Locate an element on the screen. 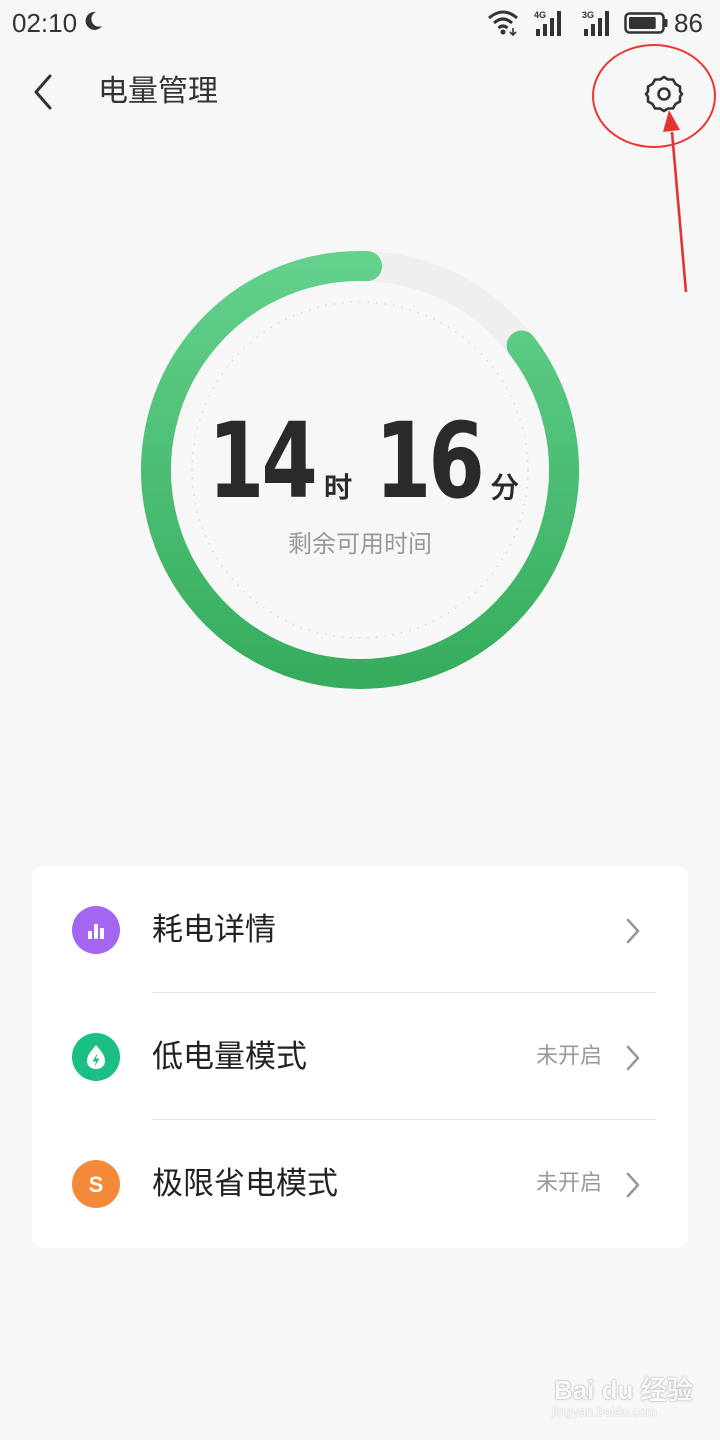 The image size is (720, 1440). low-power-mode-row: 低电量模式 未开启 is located at coordinates (360, 1056).